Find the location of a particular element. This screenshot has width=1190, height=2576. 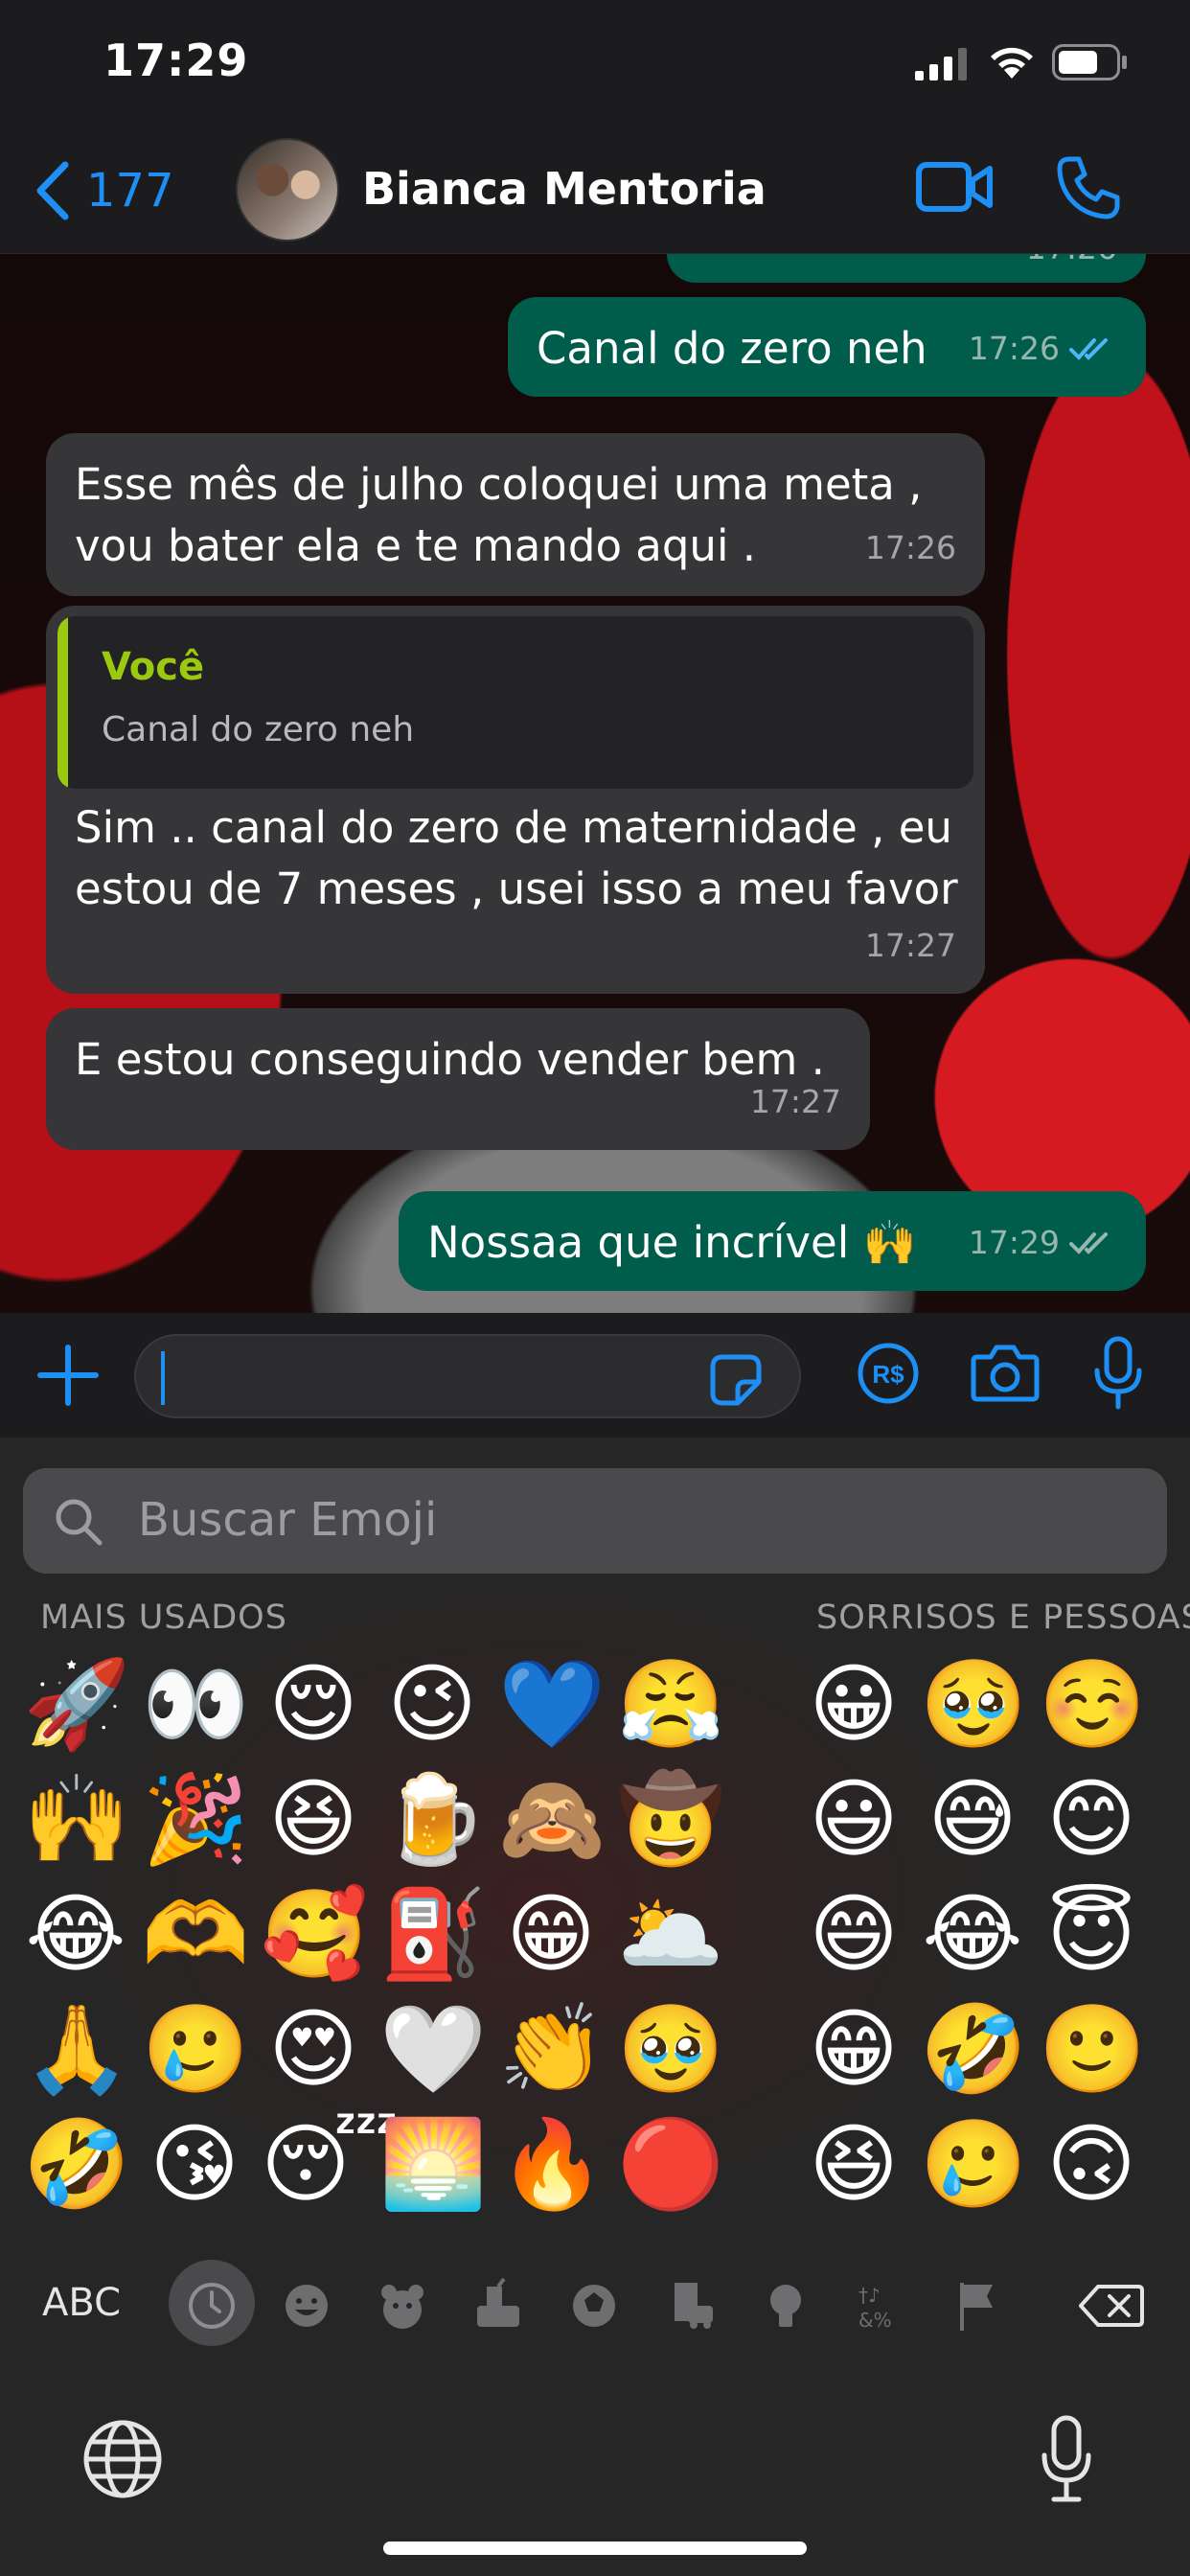

emoji-key: 😍 is located at coordinates (313, 2050).